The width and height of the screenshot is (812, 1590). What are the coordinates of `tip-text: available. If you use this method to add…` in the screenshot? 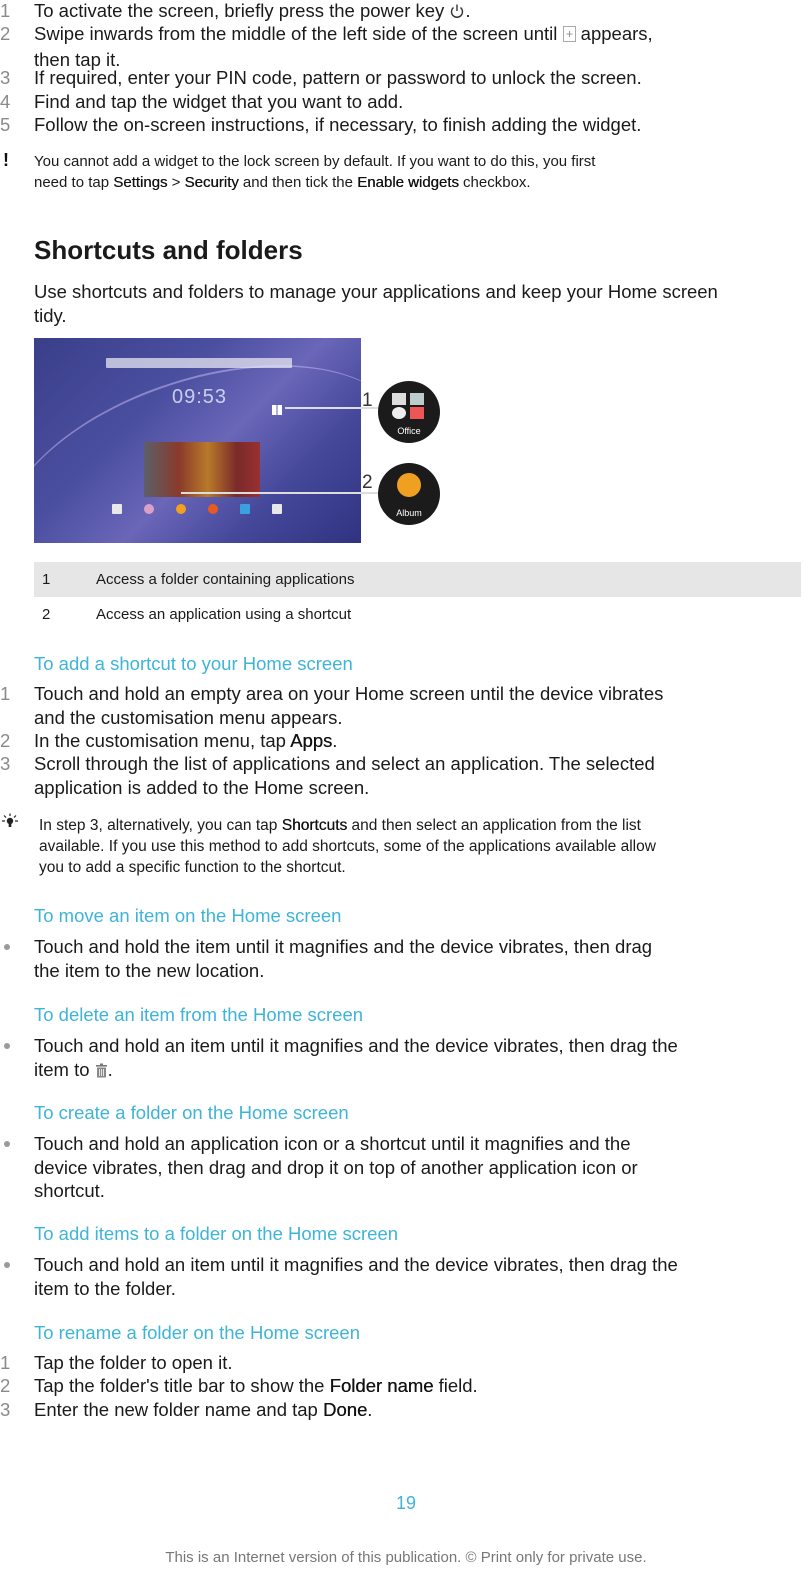 It's located at (347, 846).